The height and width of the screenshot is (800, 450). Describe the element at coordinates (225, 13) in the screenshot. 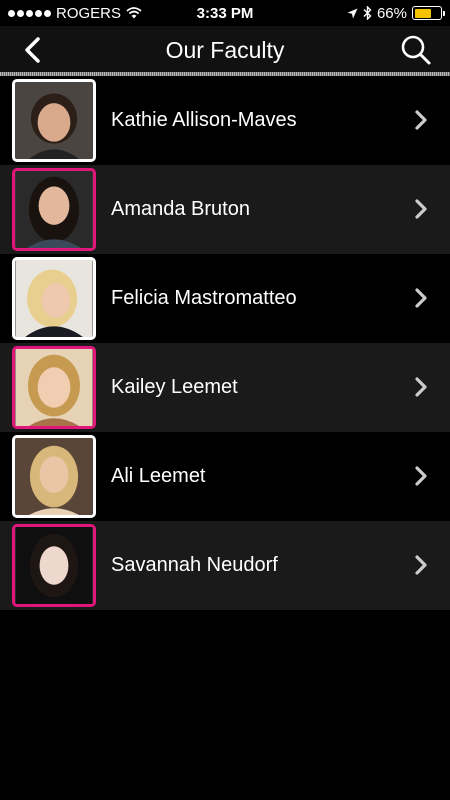

I see `status-bar: ROGERS 3:33 PM 66%` at that location.